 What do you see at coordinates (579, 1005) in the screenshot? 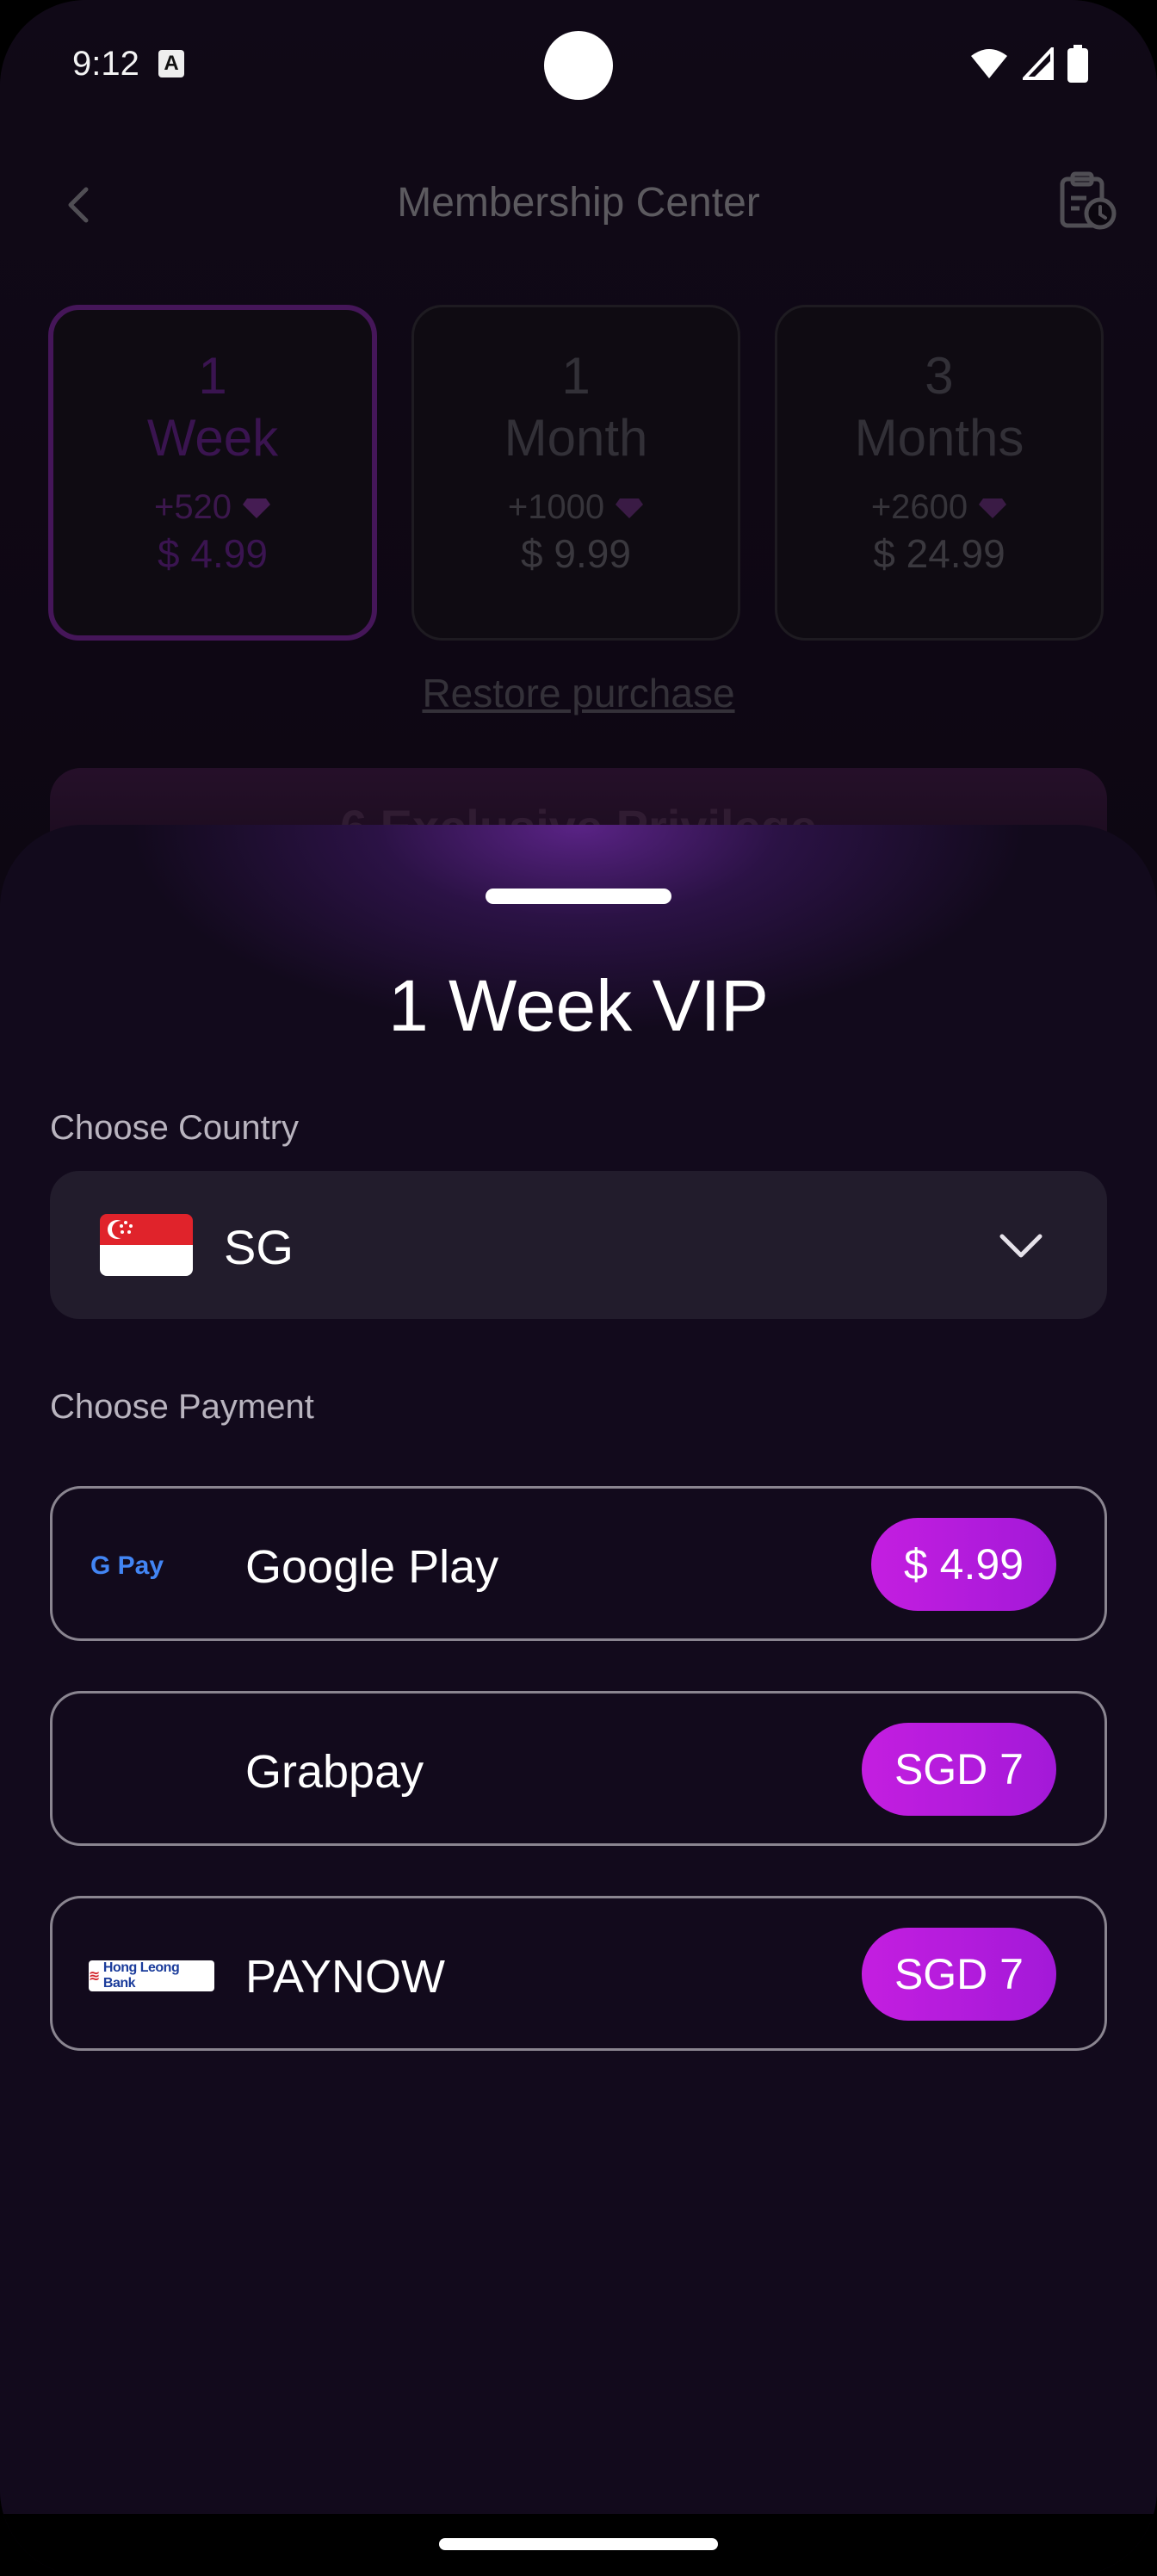
I see `sheet-title: 1 Week VIP` at bounding box center [579, 1005].